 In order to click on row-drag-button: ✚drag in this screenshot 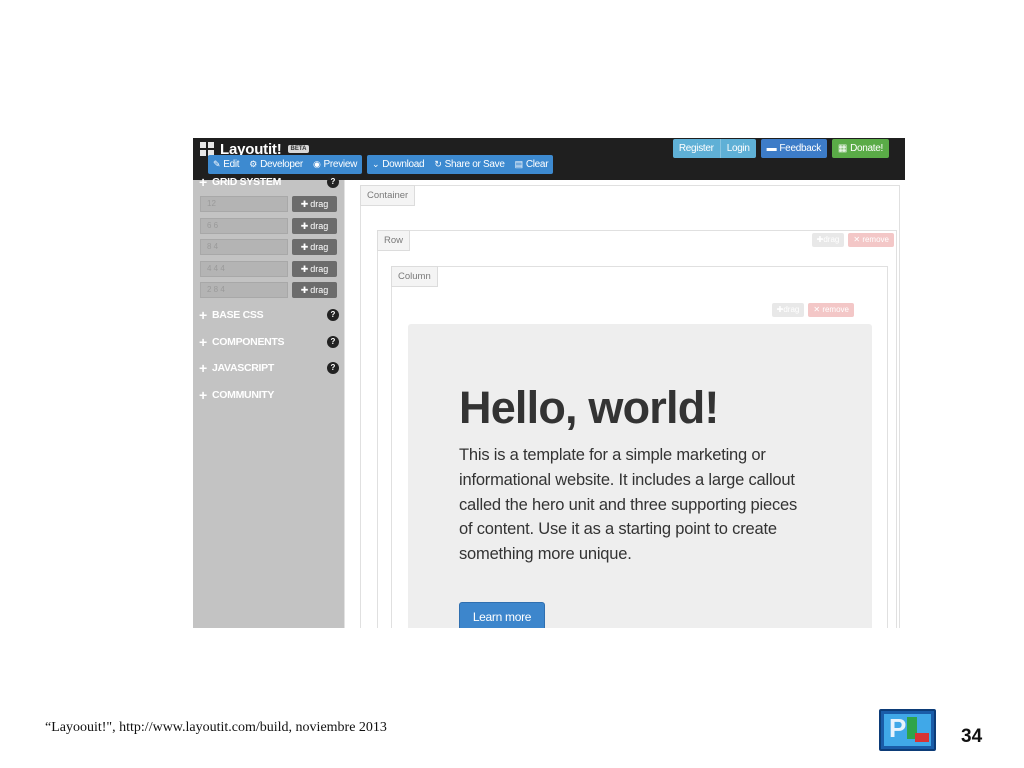, I will do `click(828, 240)`.